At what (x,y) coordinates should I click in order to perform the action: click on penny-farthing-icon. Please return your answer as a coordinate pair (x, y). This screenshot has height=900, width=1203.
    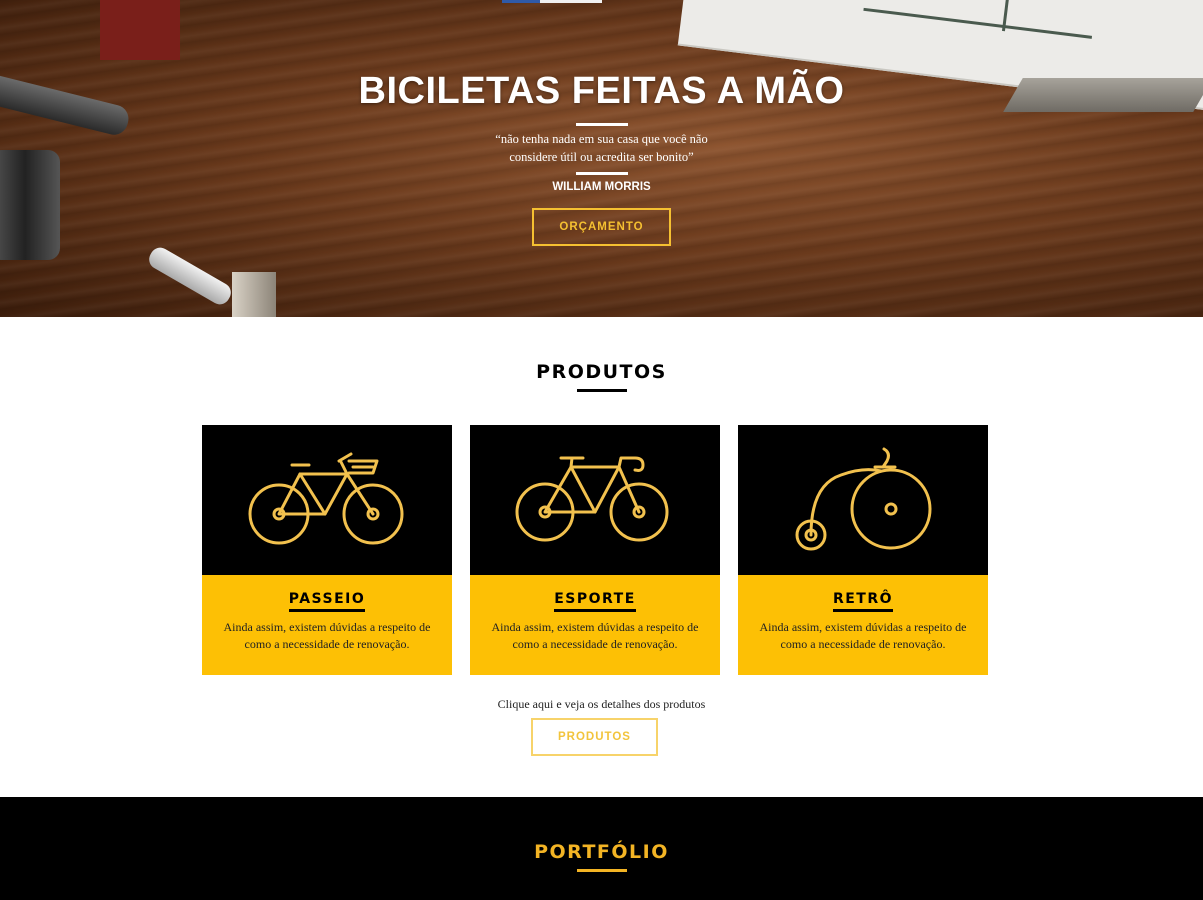
    Looking at the image, I should click on (863, 499).